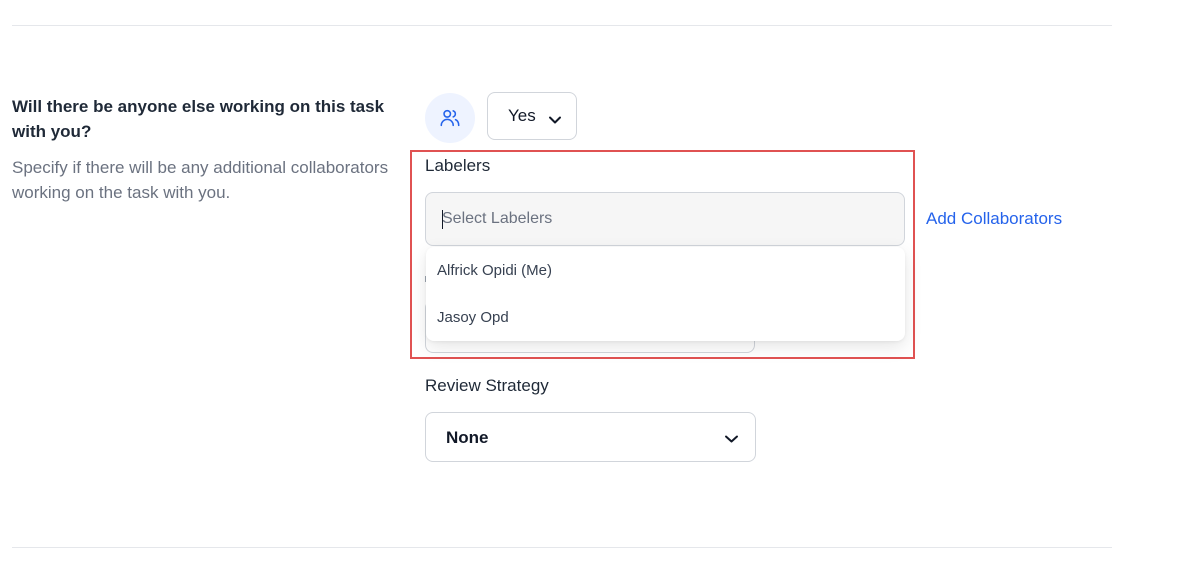  I want to click on labeler-option-jasoy: Jasoy Opd, so click(473, 317).